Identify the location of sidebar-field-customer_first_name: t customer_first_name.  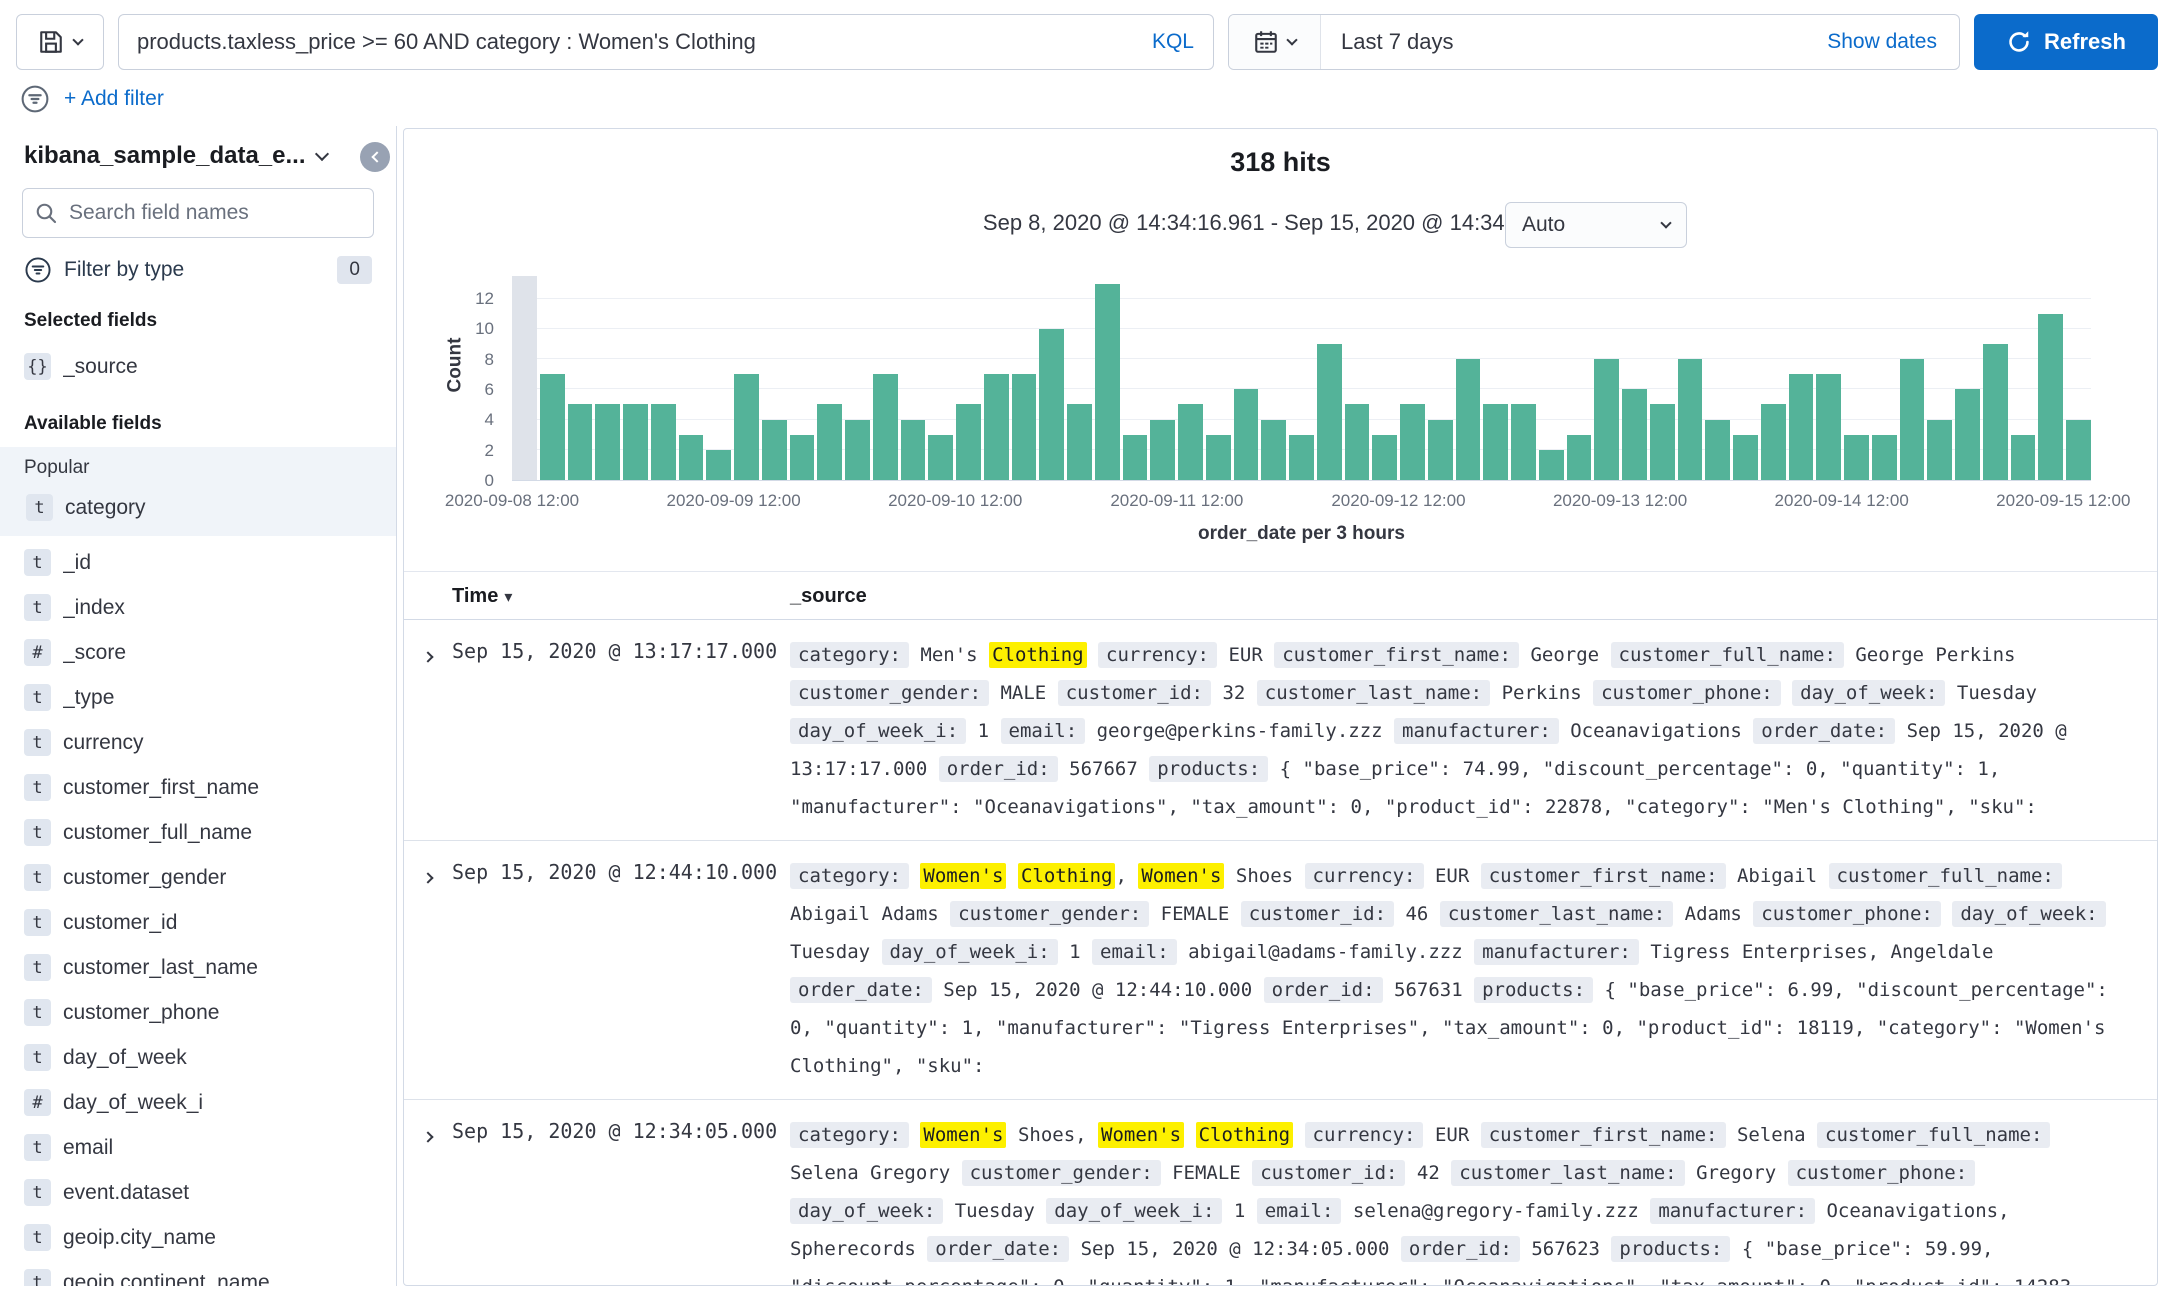
(198, 787).